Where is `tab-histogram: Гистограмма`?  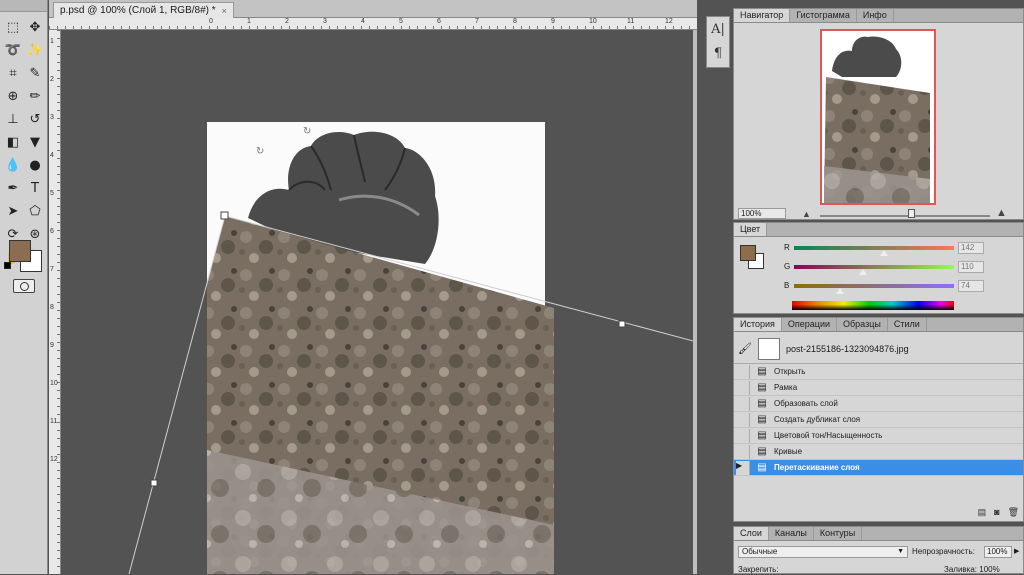
tab-histogram: Гистограмма is located at coordinates (823, 15).